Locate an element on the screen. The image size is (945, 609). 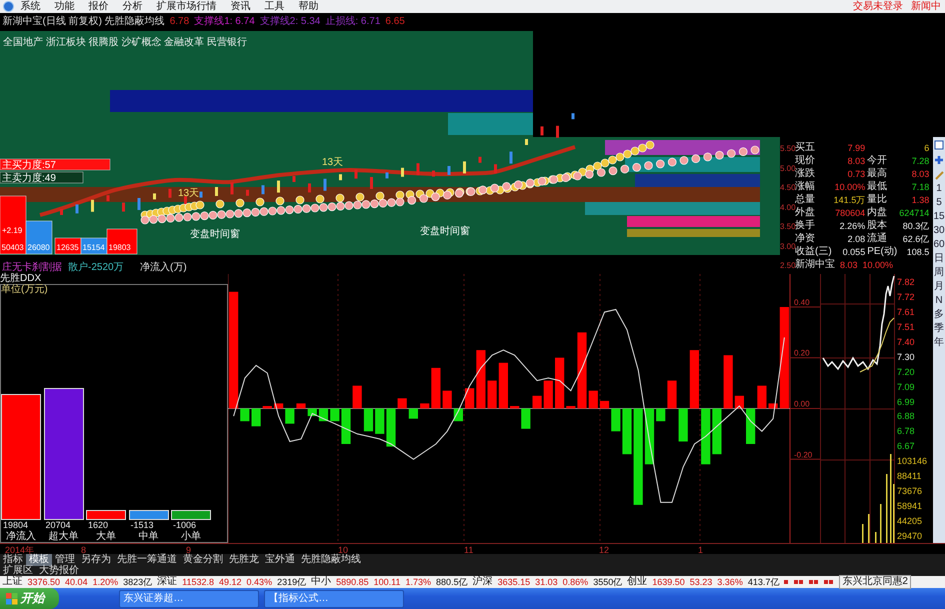
extension-tab: 大势报价 is located at coordinates (59, 571).